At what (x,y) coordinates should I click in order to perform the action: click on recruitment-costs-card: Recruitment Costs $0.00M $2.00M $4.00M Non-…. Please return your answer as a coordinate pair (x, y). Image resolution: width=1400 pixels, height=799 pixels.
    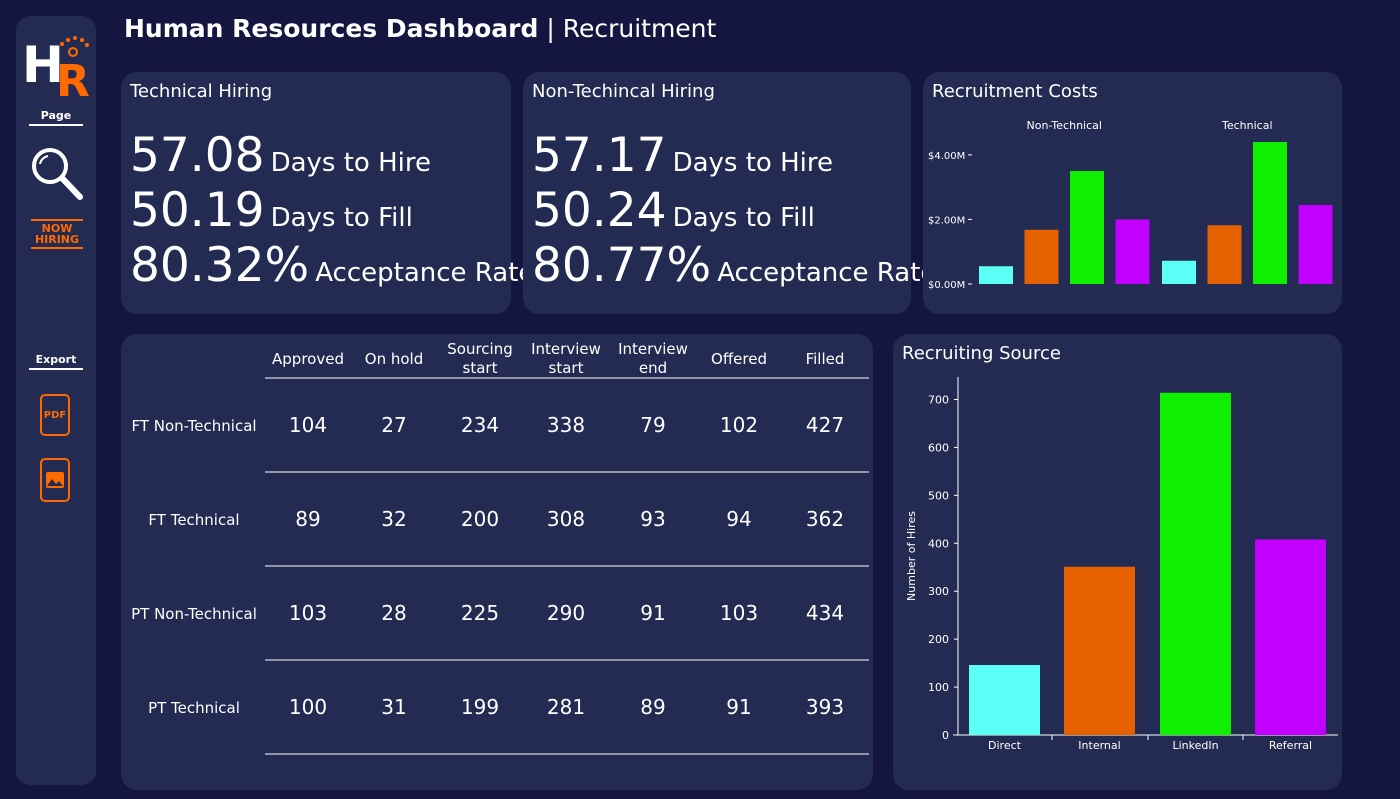
    Looking at the image, I should click on (1132, 193).